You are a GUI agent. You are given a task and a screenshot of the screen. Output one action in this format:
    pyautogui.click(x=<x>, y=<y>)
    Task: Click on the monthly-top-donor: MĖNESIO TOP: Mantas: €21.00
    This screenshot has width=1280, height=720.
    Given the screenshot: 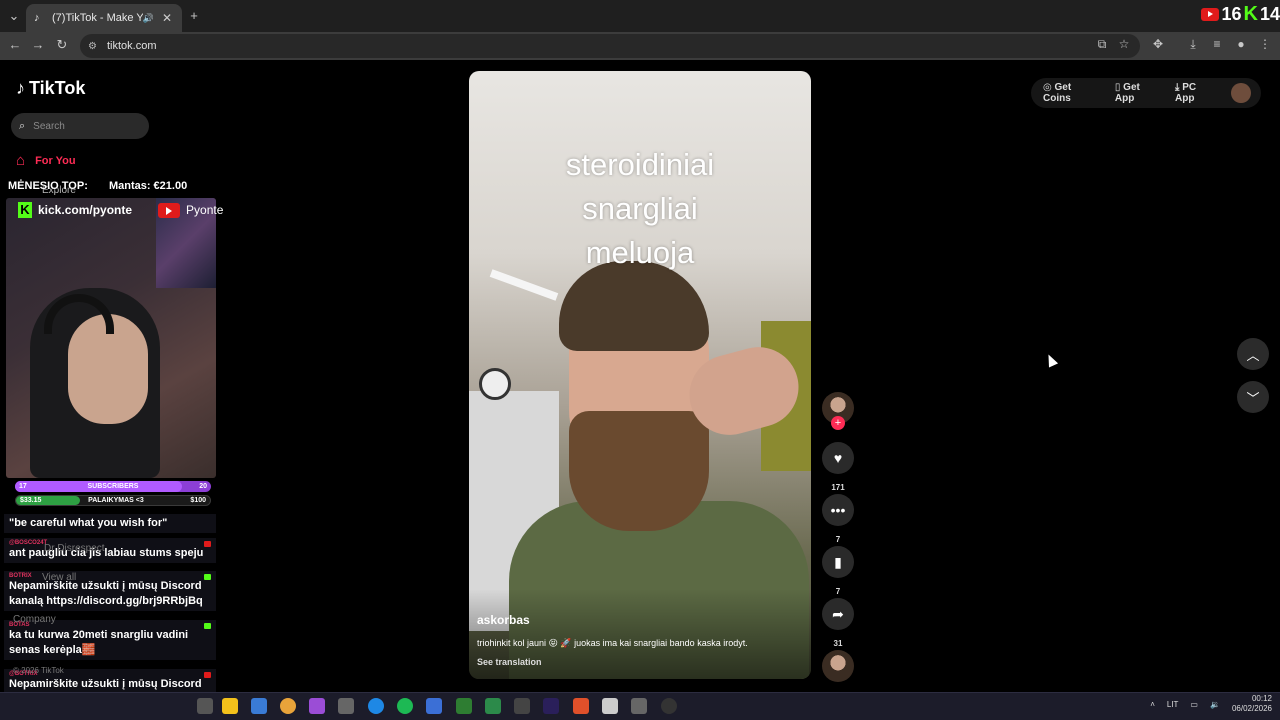 What is the action you would take?
    pyautogui.click(x=97, y=186)
    